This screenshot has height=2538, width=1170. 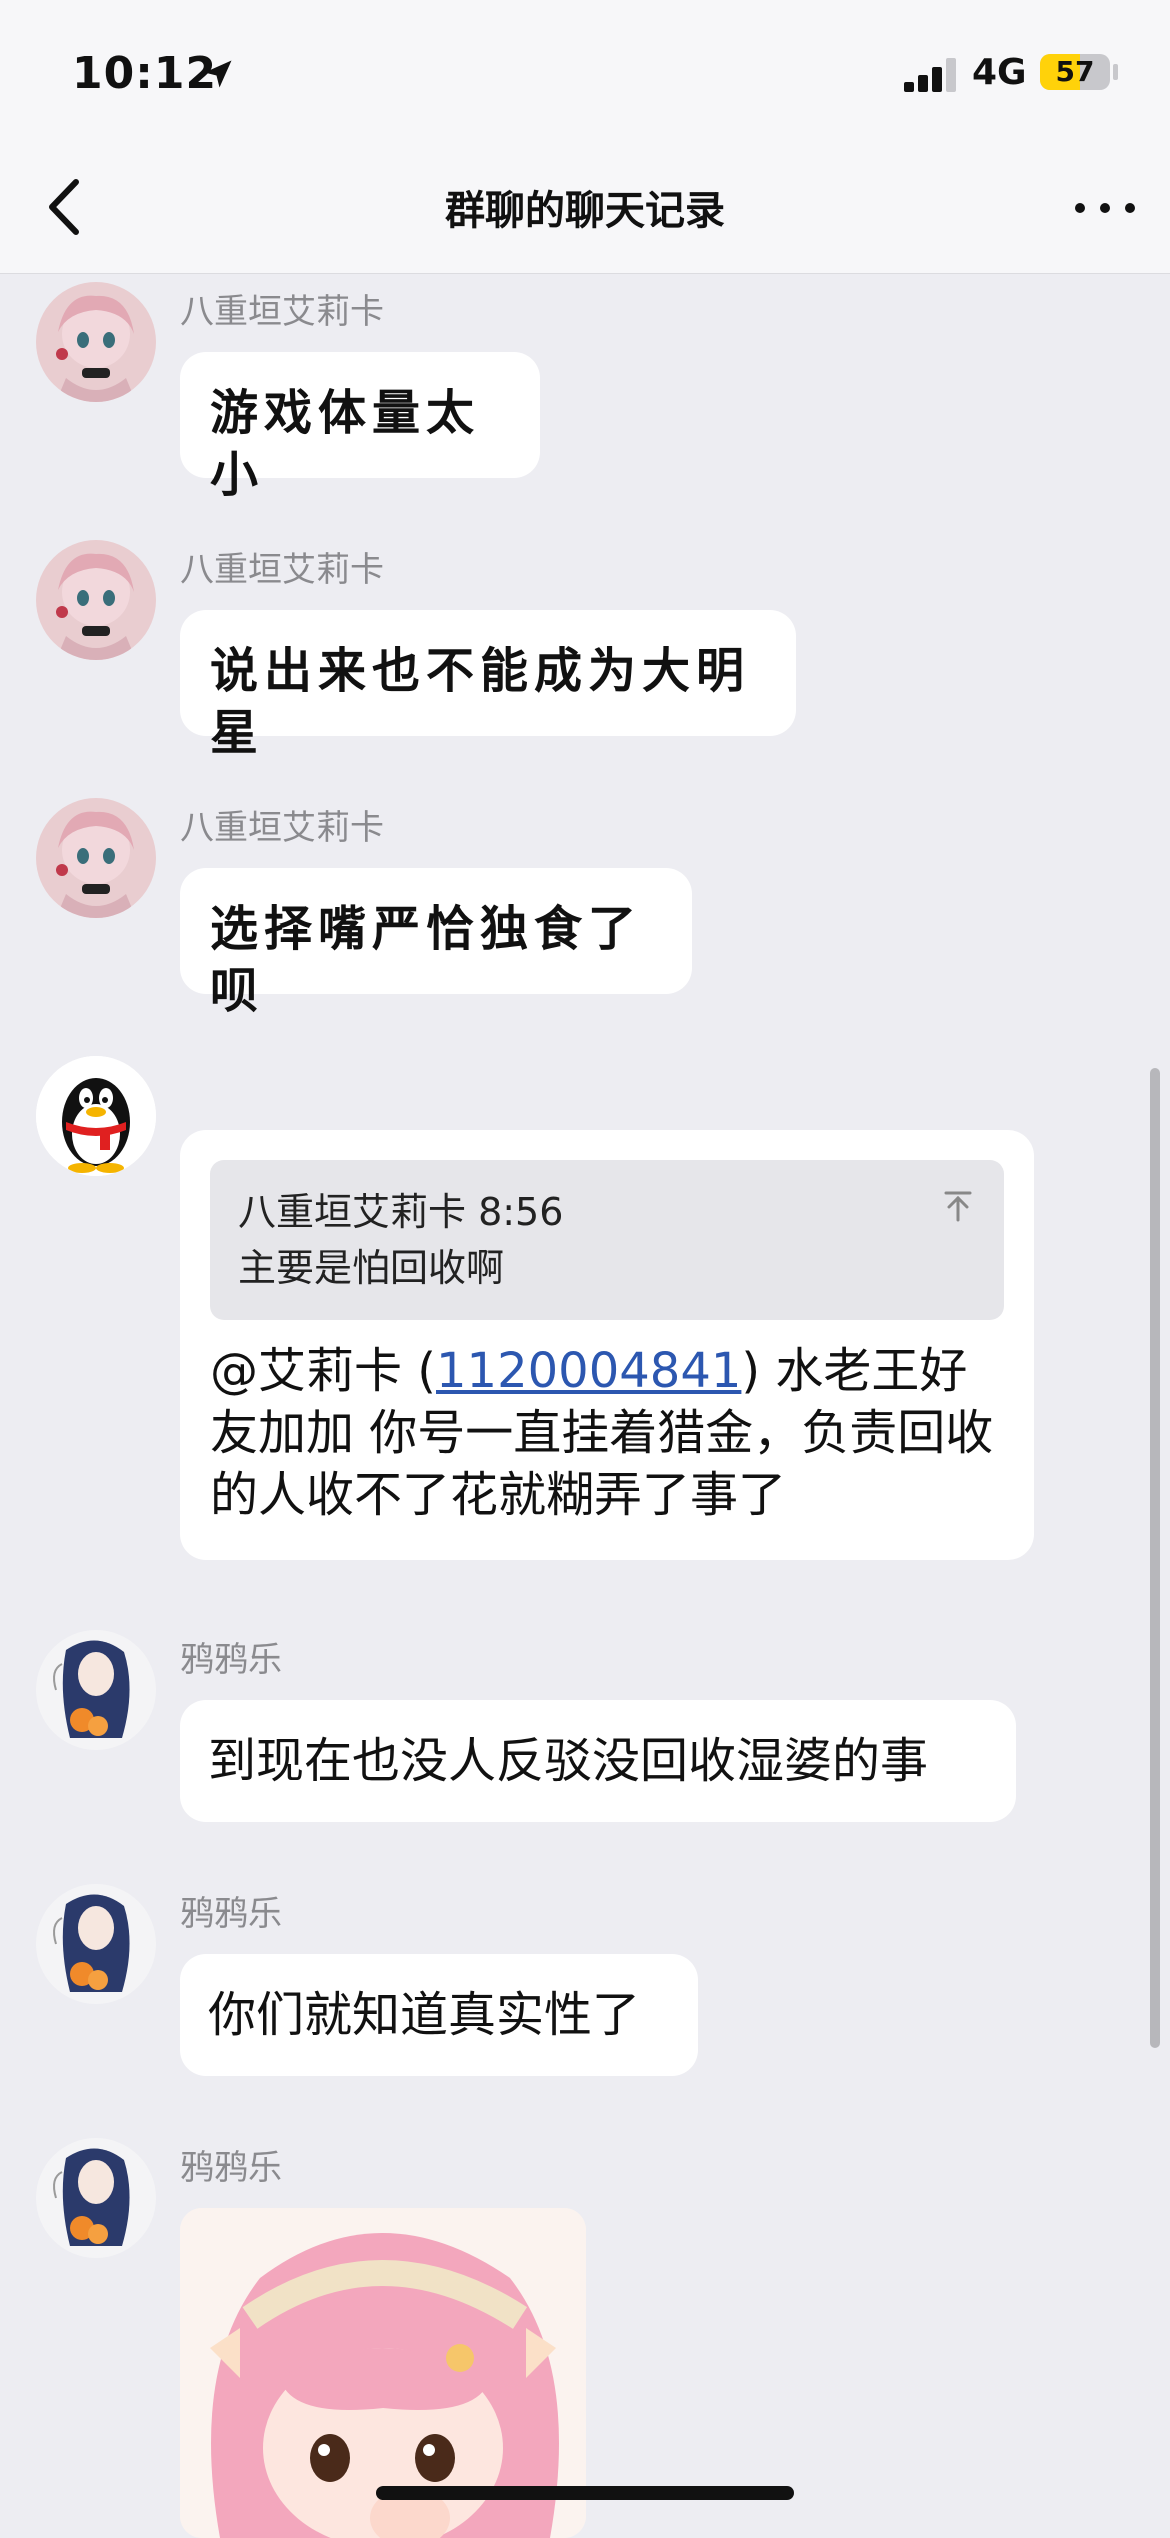 I want to click on message-bubble: 你们就知道真实性了, so click(x=439, y=2015).